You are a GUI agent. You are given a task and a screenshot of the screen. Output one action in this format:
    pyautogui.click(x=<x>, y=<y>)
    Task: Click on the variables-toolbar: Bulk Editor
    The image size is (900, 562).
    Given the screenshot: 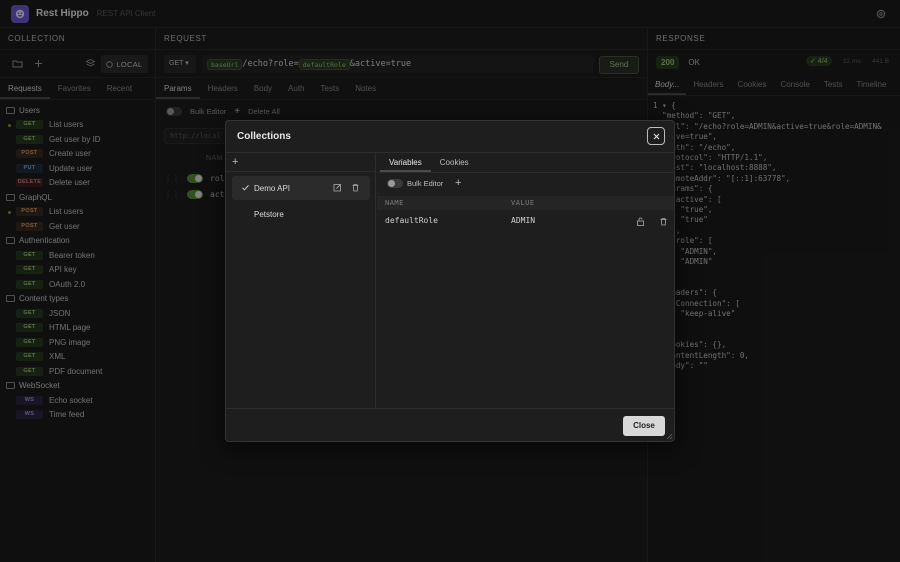 What is the action you would take?
    pyautogui.click(x=415, y=183)
    